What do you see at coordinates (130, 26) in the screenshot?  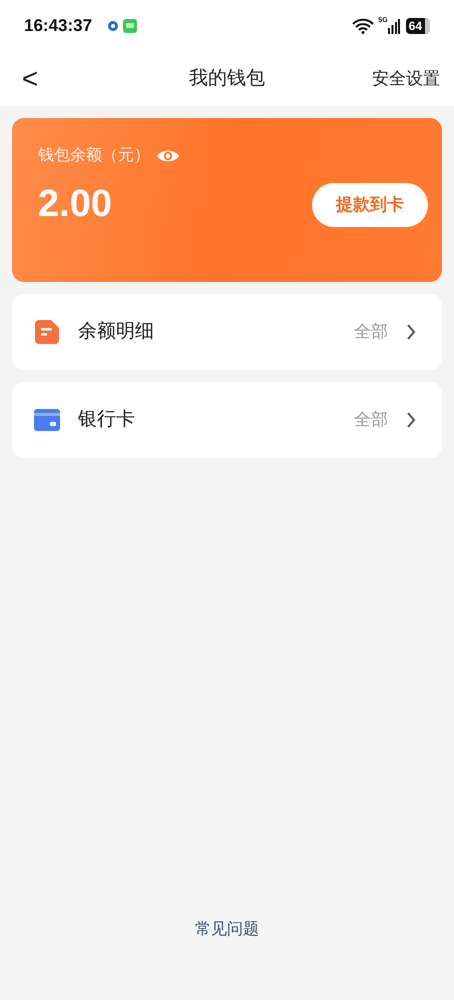 I see `message-notification-icon` at bounding box center [130, 26].